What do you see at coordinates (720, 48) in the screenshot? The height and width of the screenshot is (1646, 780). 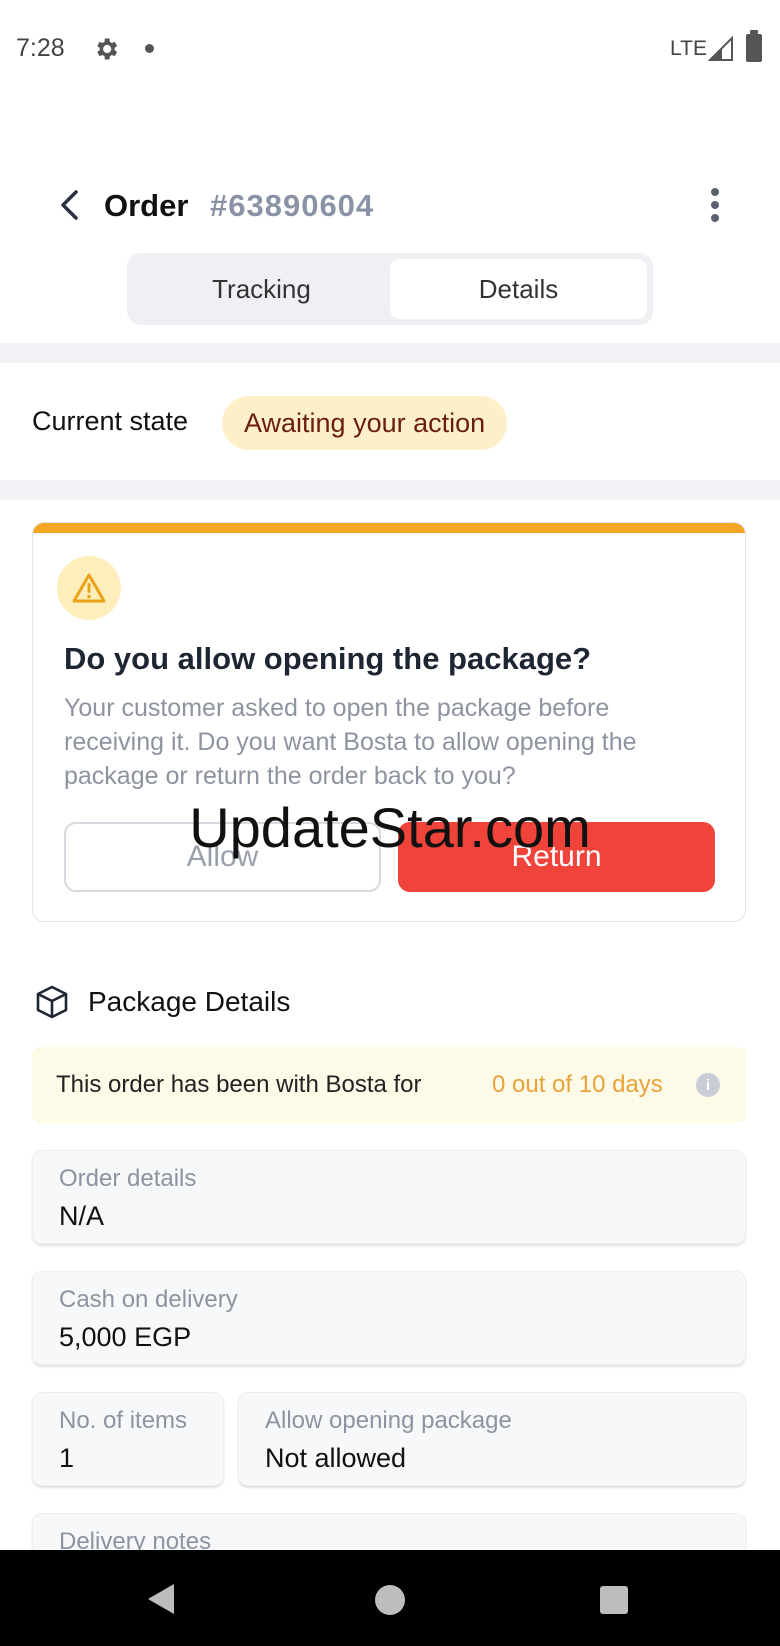 I see `signal-icon` at bounding box center [720, 48].